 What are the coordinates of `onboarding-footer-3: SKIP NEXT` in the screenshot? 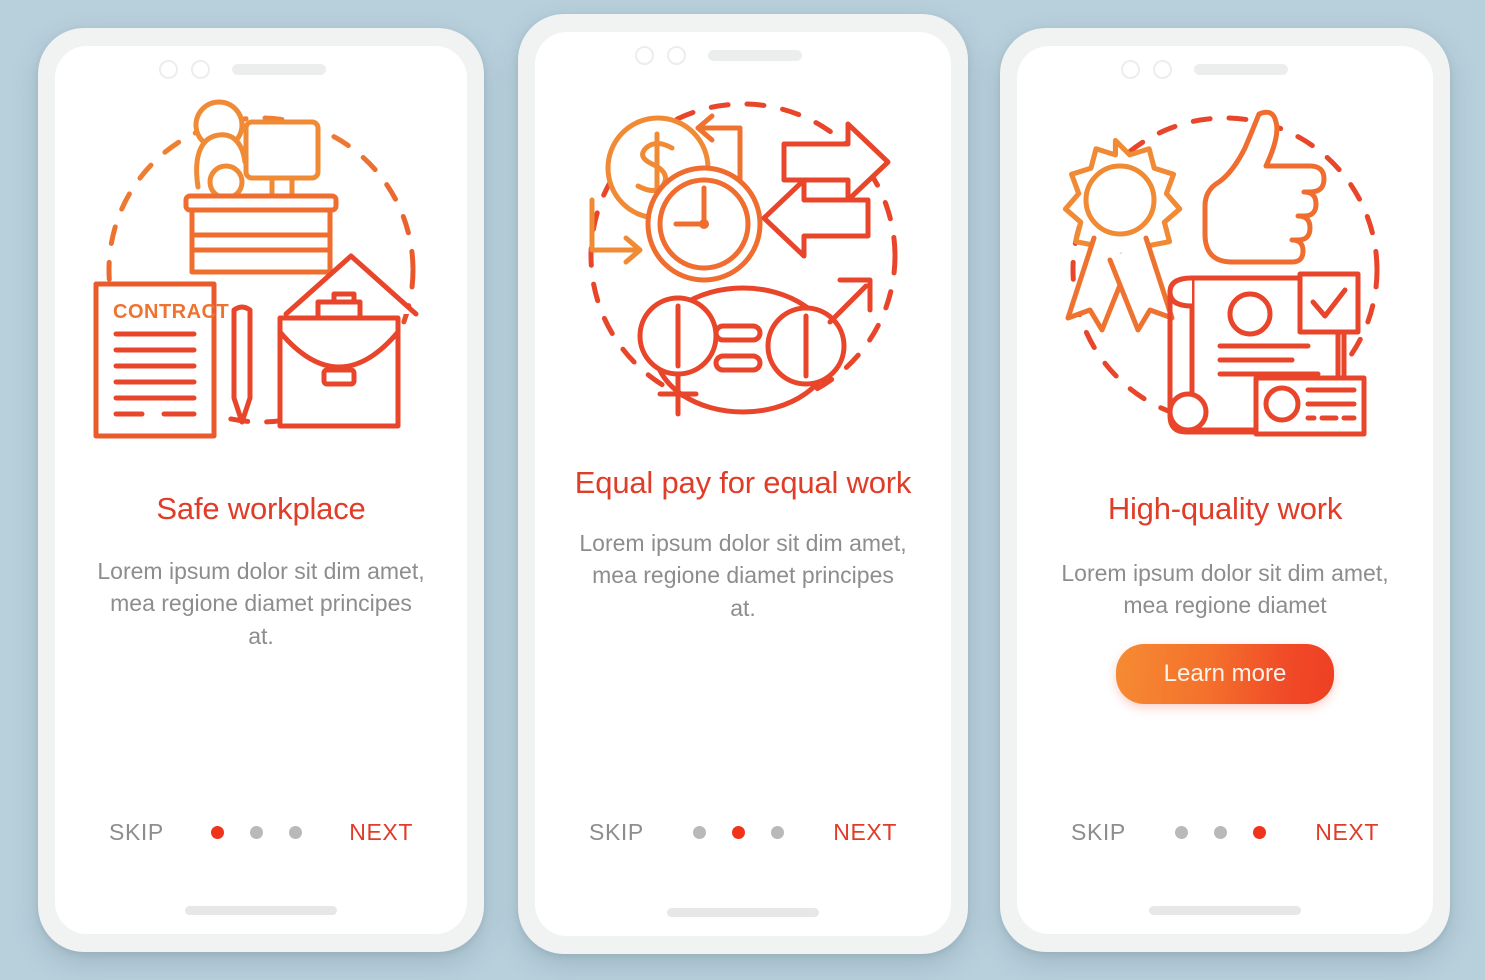 It's located at (1225, 832).